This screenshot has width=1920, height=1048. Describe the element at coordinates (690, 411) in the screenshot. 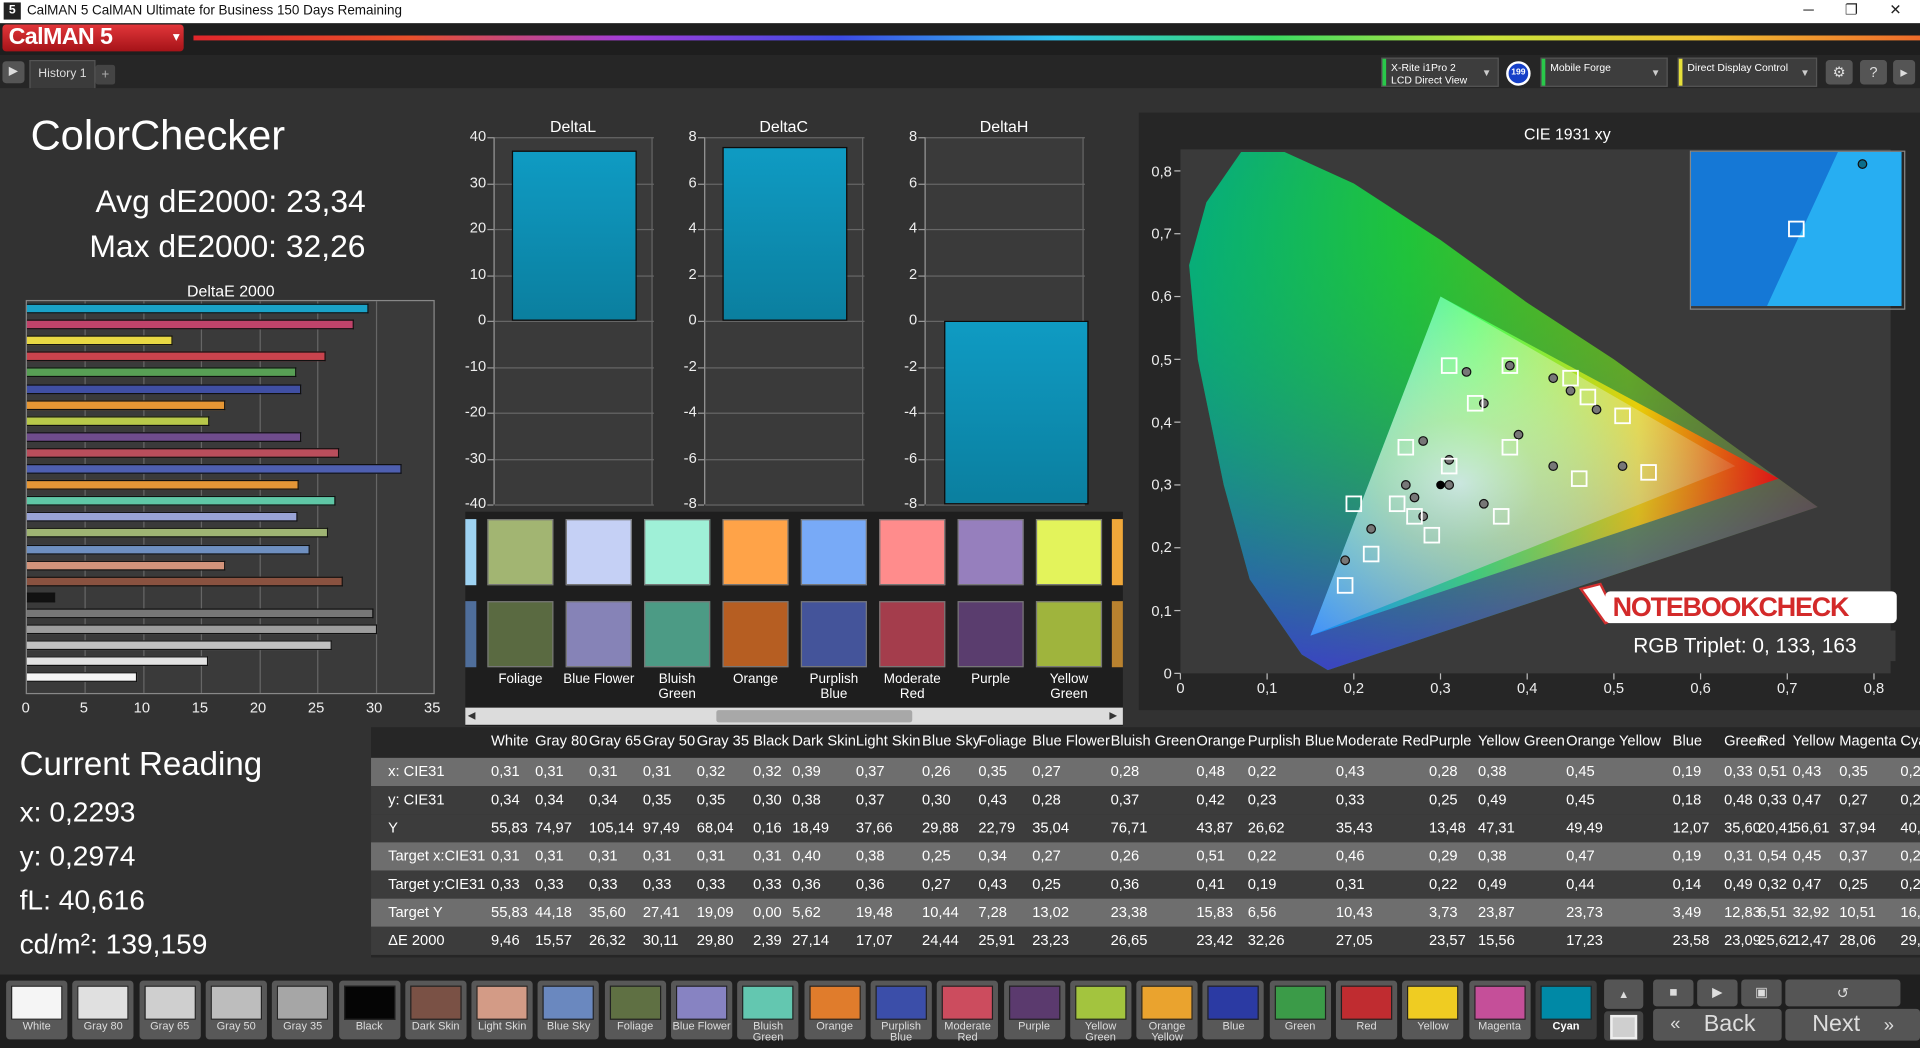

I see `y-tick-label: -4` at that location.